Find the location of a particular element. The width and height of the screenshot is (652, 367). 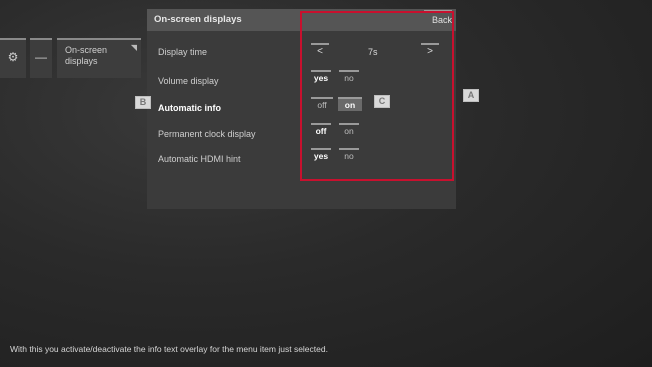

setting-label-display-time: Display time is located at coordinates (183, 52).